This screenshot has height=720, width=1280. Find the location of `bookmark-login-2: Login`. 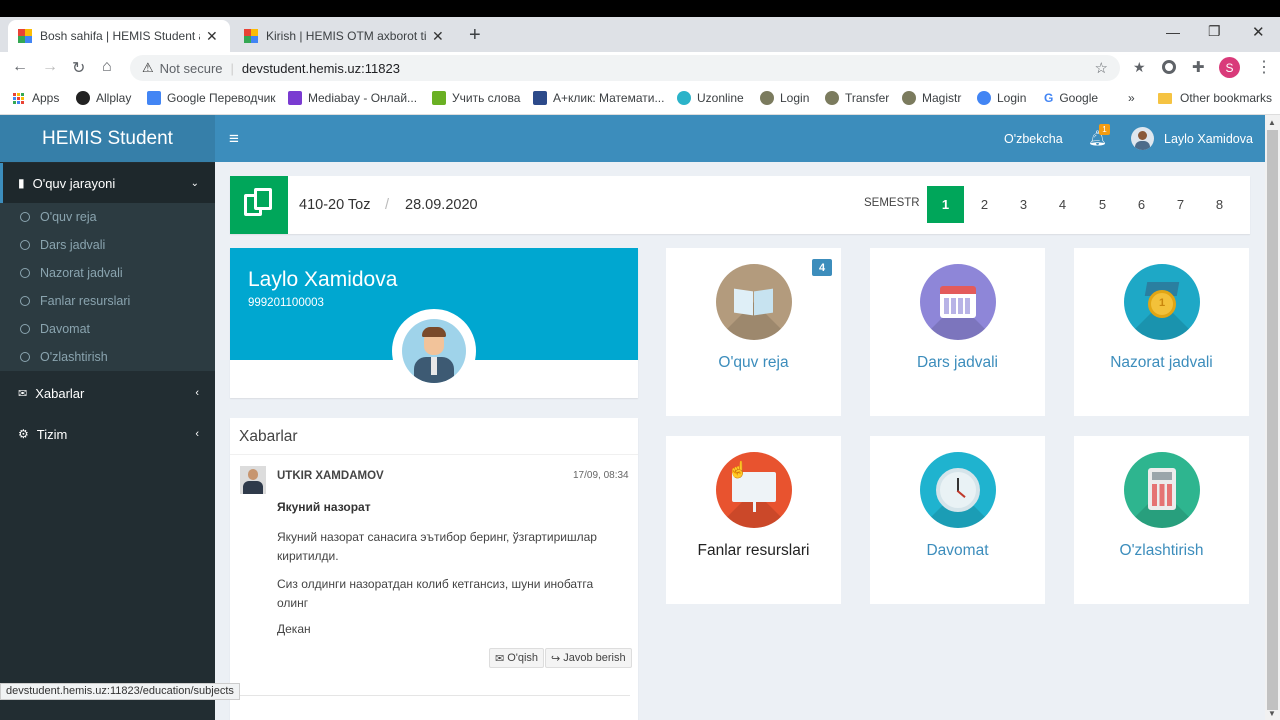

bookmark-login-2: Login is located at coordinates (1001, 98).